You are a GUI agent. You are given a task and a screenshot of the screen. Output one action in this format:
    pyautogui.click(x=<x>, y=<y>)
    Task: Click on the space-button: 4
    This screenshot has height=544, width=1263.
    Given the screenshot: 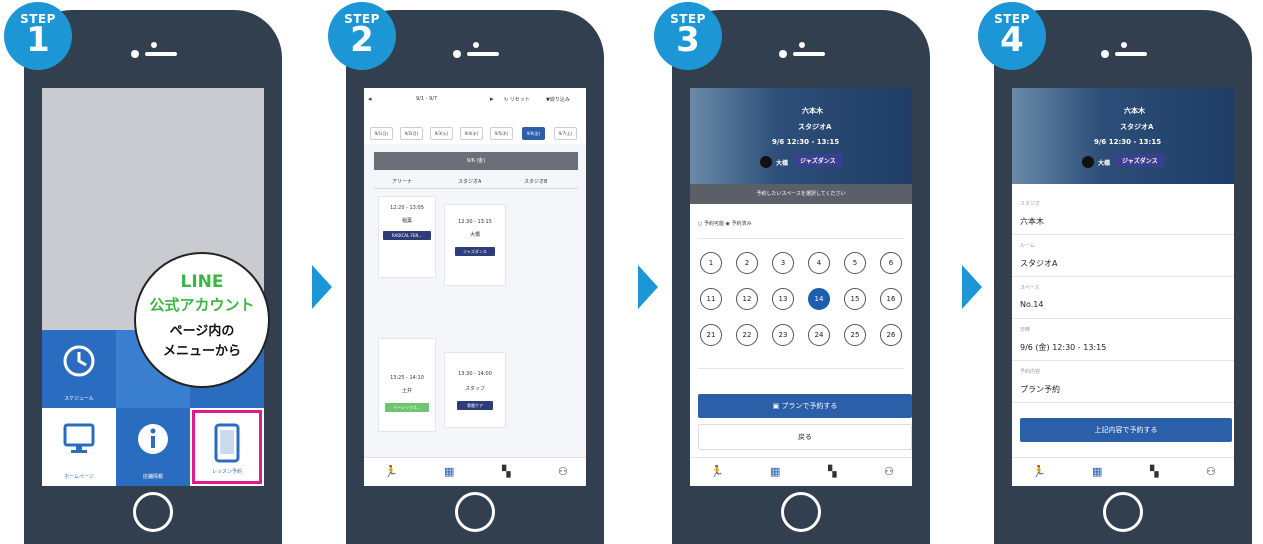 What is the action you would take?
    pyautogui.click(x=819, y=263)
    